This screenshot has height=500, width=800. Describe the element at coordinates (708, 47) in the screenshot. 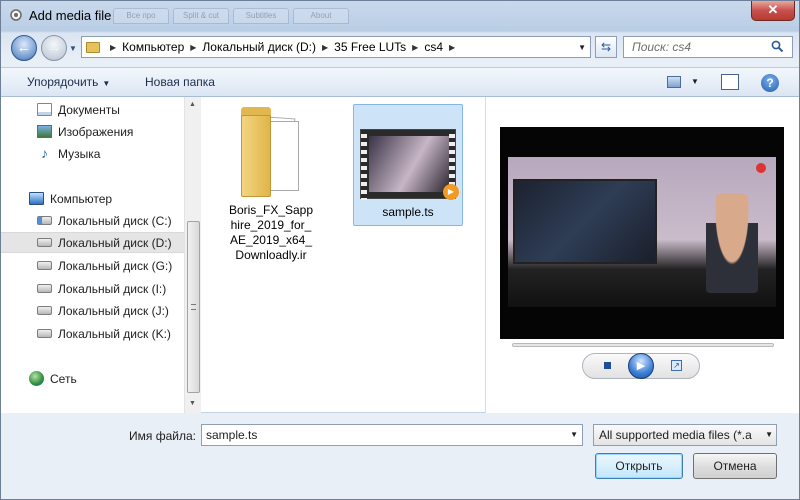

I see `search-input: Поиск: cs4` at that location.